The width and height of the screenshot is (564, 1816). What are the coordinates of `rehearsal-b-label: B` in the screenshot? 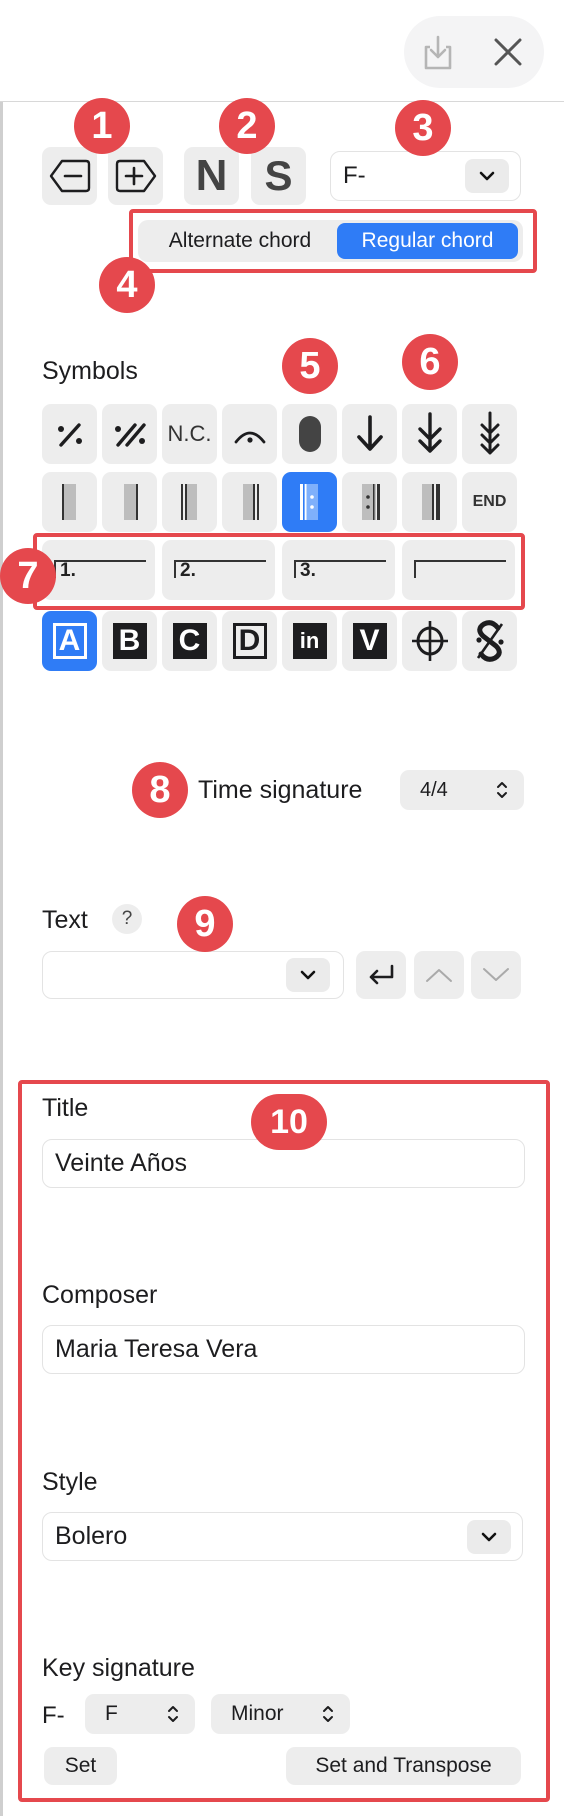 It's located at (129, 641).